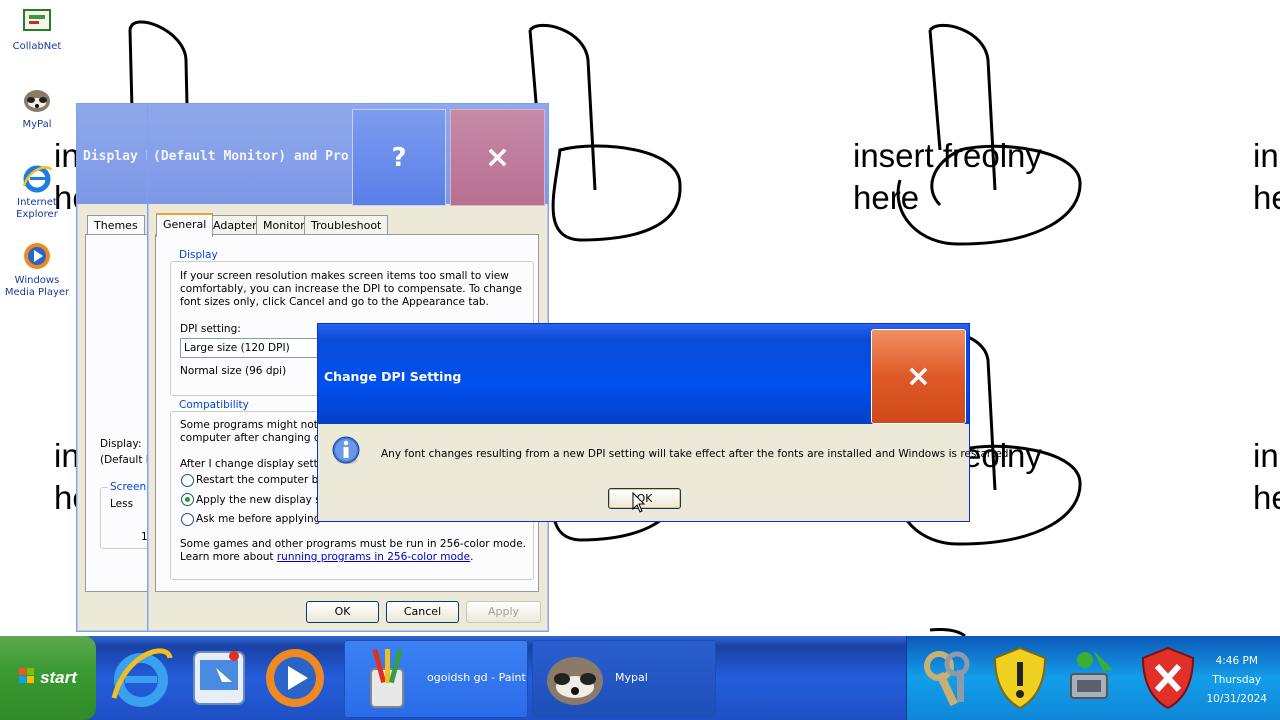  What do you see at coordinates (185, 225) in the screenshot?
I see `tab-general: General` at bounding box center [185, 225].